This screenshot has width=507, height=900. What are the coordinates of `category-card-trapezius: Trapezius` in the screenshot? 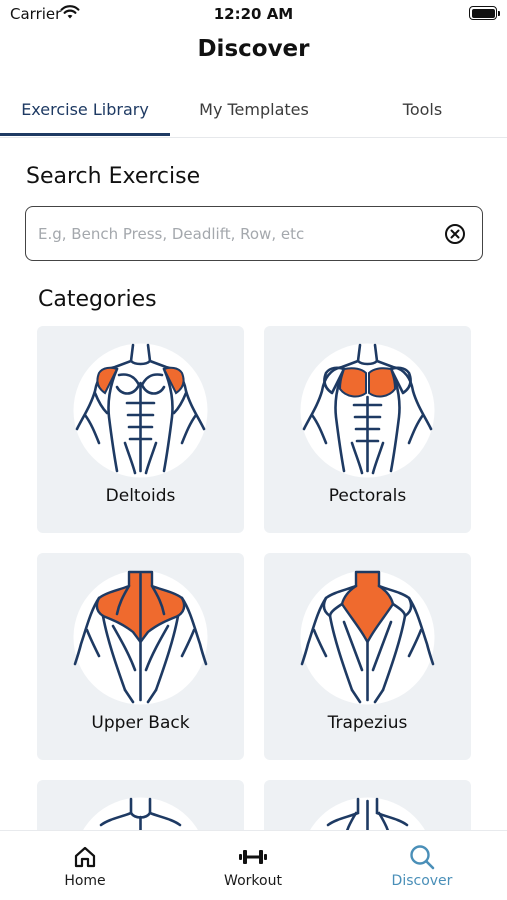 It's located at (367, 656).